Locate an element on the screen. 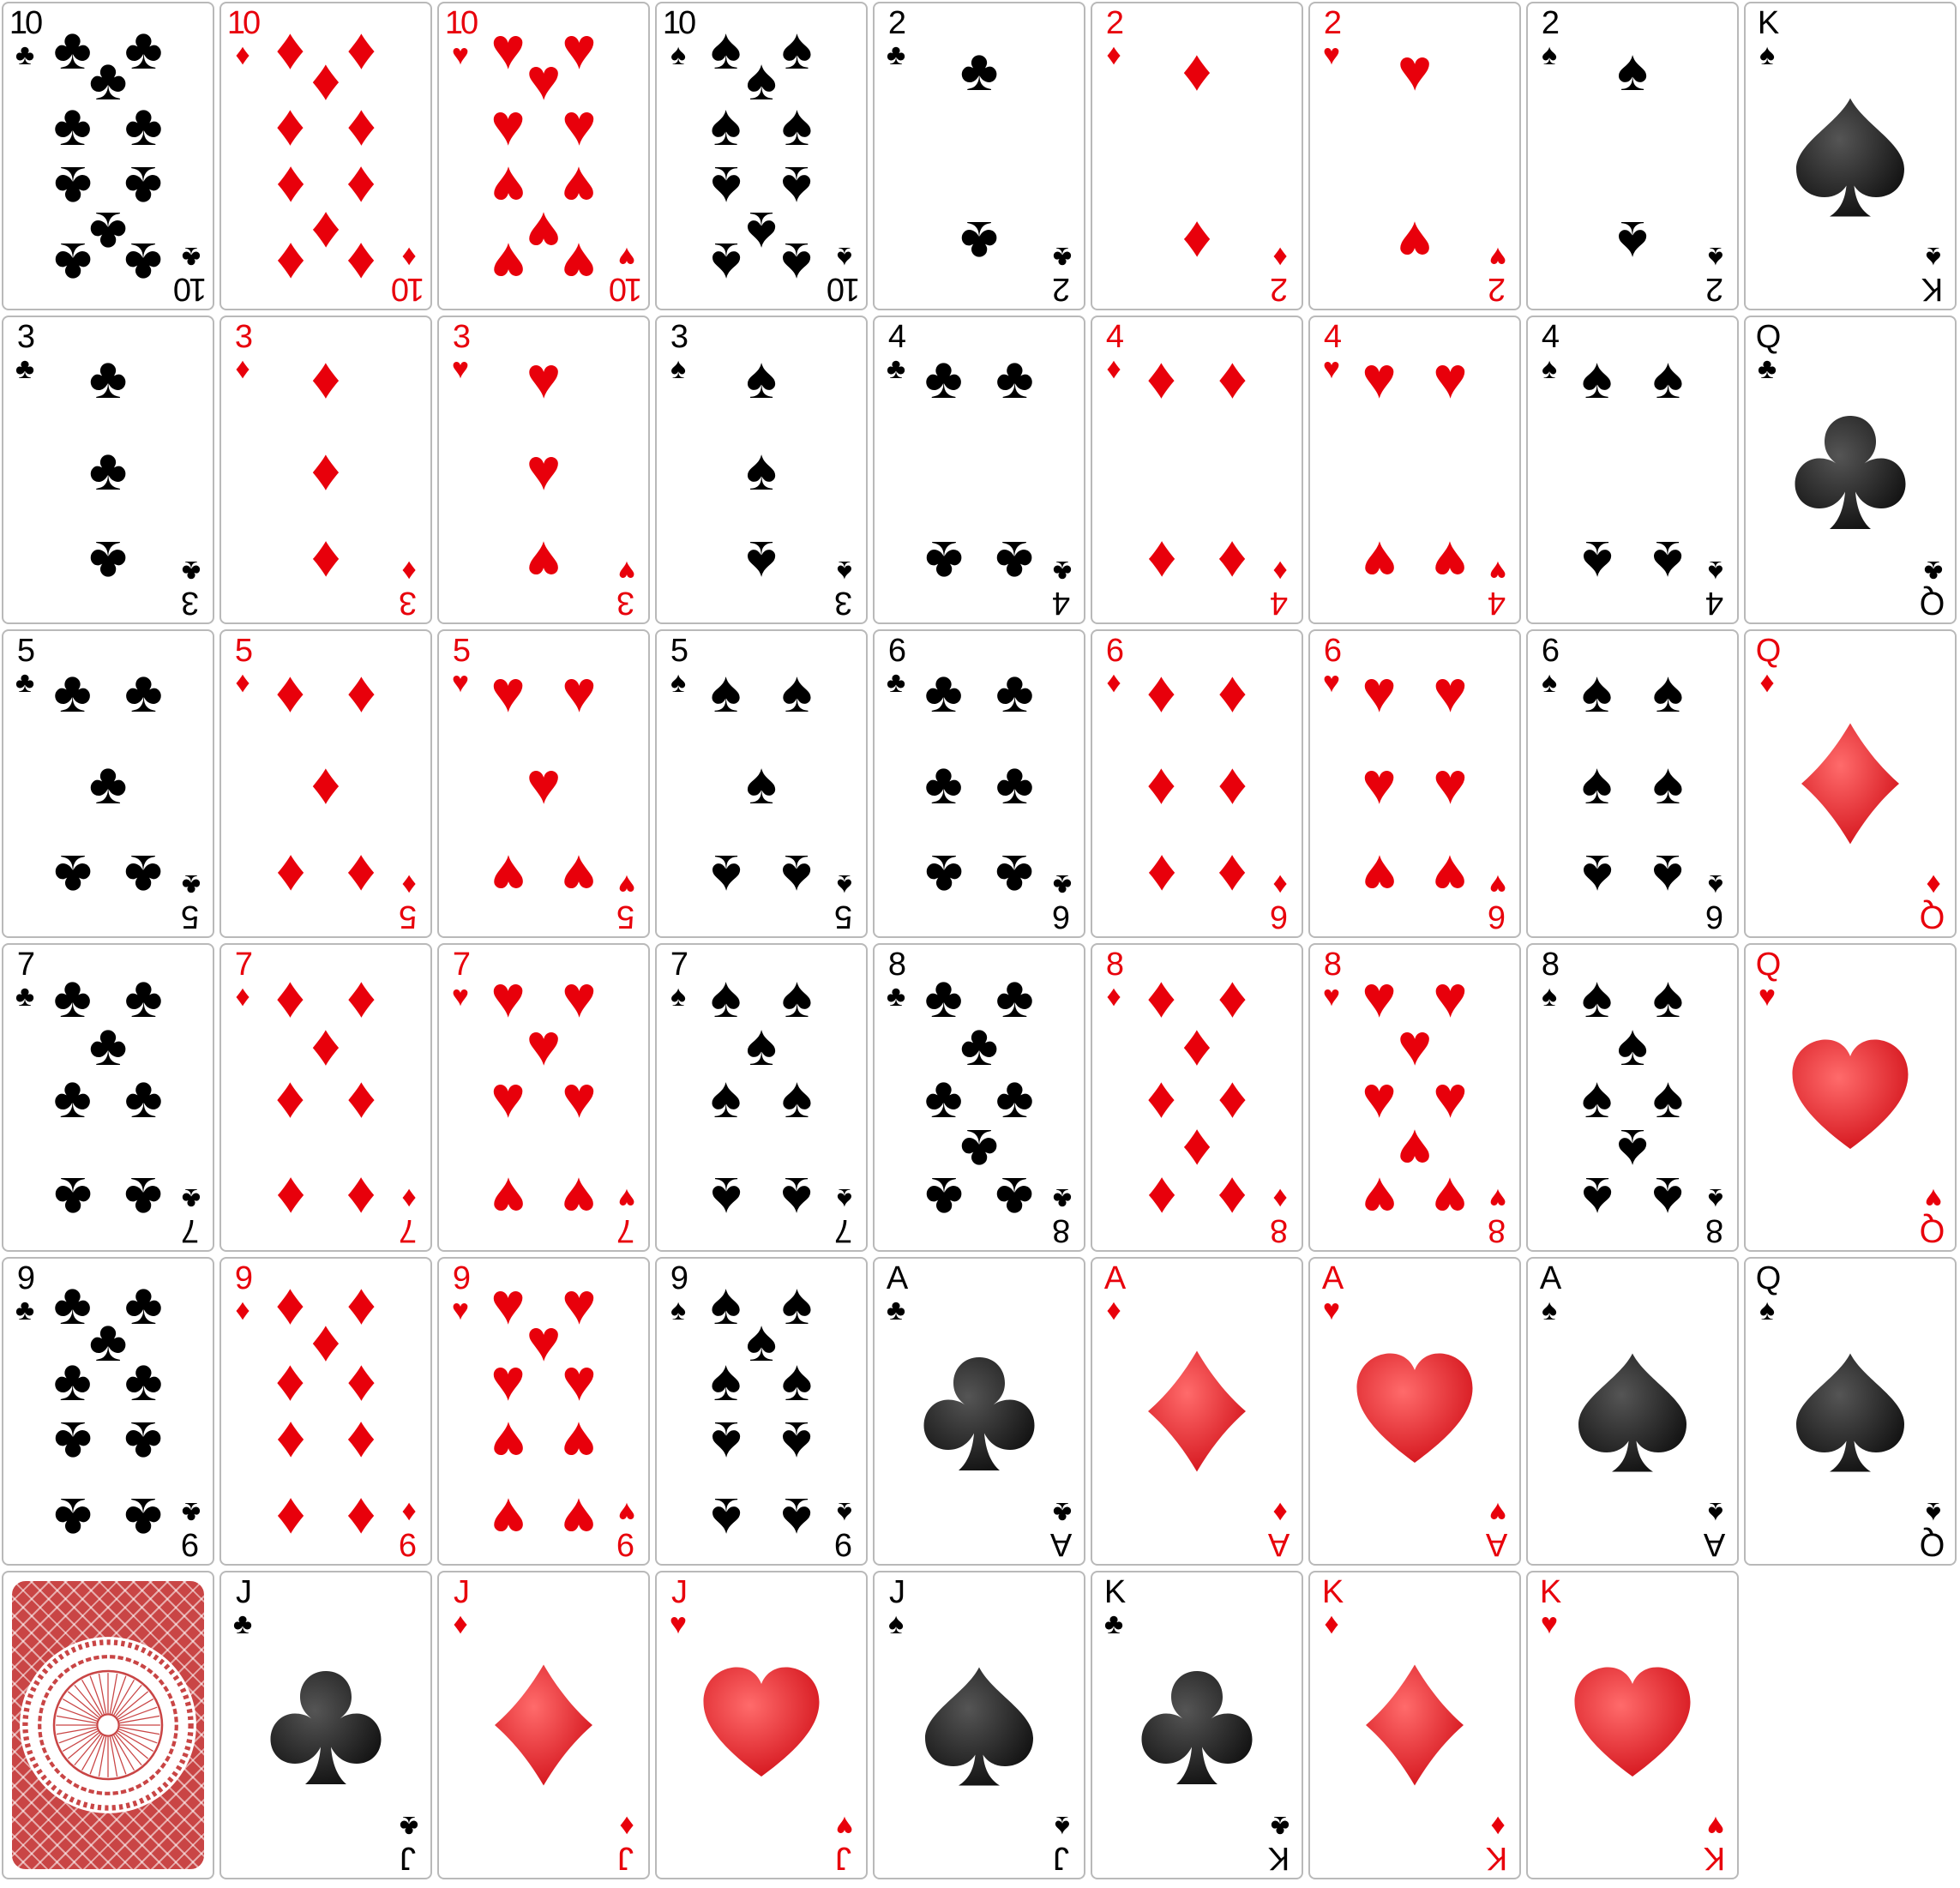  card-6-of-spades: 6 ♠ 6 ♠ ♠ ♠ ♠ ♠ ♠ ♠ is located at coordinates (1632, 783).